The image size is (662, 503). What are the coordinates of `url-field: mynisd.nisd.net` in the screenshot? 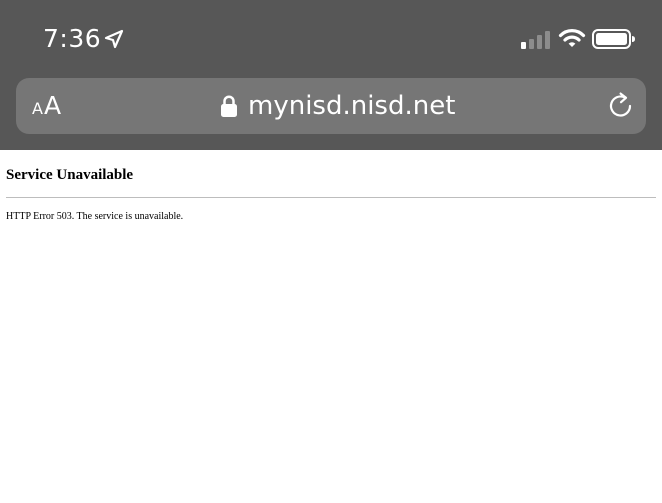 It's located at (337, 106).